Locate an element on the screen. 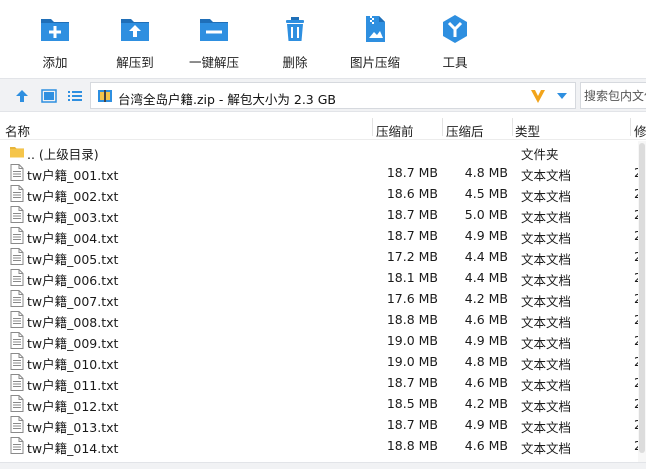  image-compress-button: 图片压缩 is located at coordinates (375, 40).